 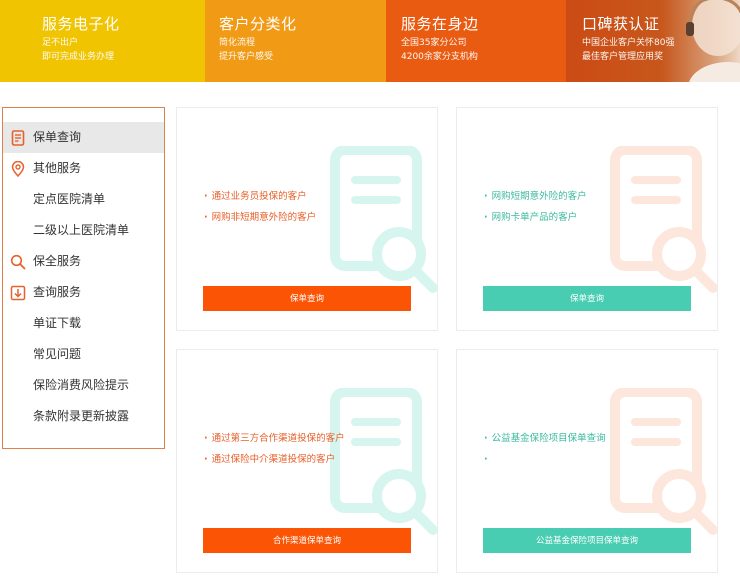 I want to click on sidebar-item-label: 定点医院清单, so click(x=69, y=199).